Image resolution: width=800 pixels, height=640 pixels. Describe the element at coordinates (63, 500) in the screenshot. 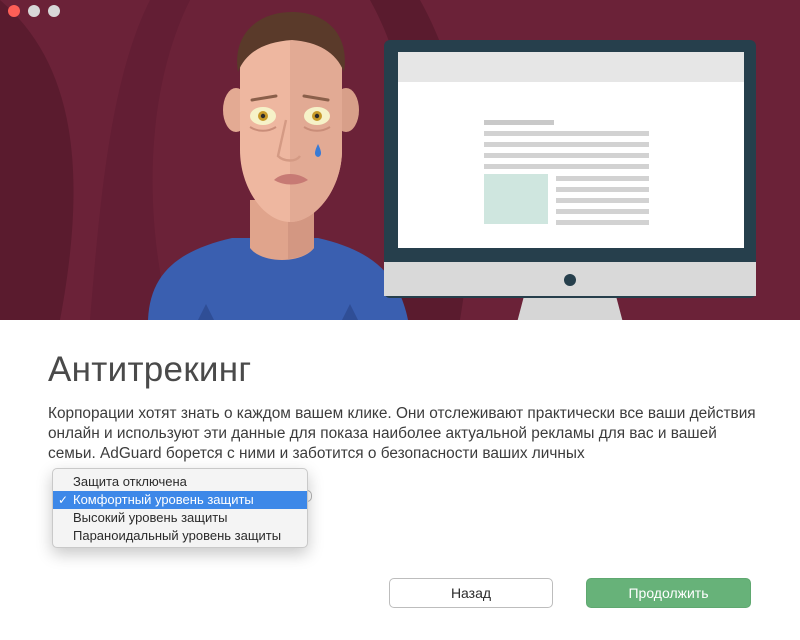

I see `checkmark-icon: ✓` at that location.